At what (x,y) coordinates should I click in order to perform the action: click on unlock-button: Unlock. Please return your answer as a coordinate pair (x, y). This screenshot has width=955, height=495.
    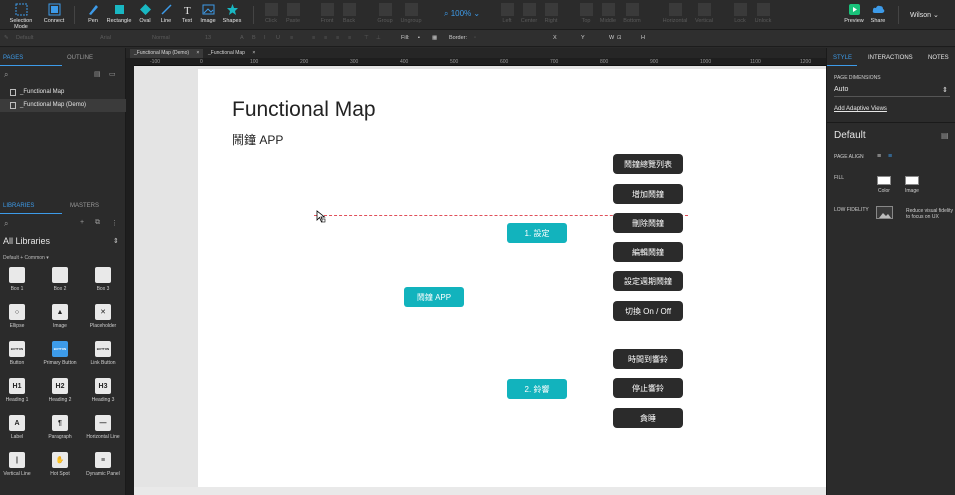
    Looking at the image, I should click on (763, 13).